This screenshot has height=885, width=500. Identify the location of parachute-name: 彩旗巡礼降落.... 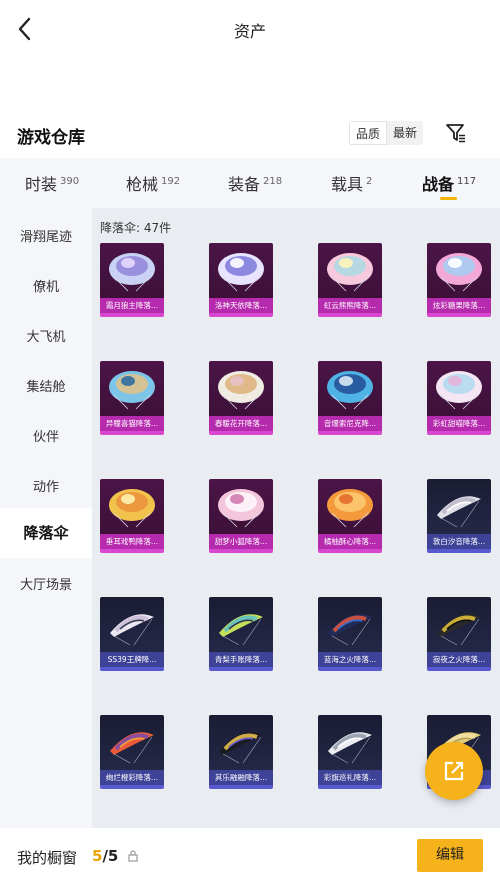
(350, 777).